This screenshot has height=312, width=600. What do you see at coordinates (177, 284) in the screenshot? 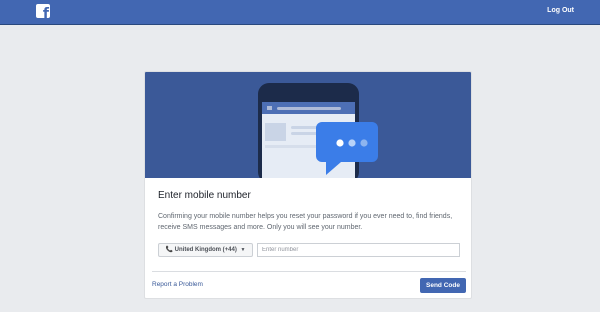
I see `report-problem-link: Report a Problem` at bounding box center [177, 284].